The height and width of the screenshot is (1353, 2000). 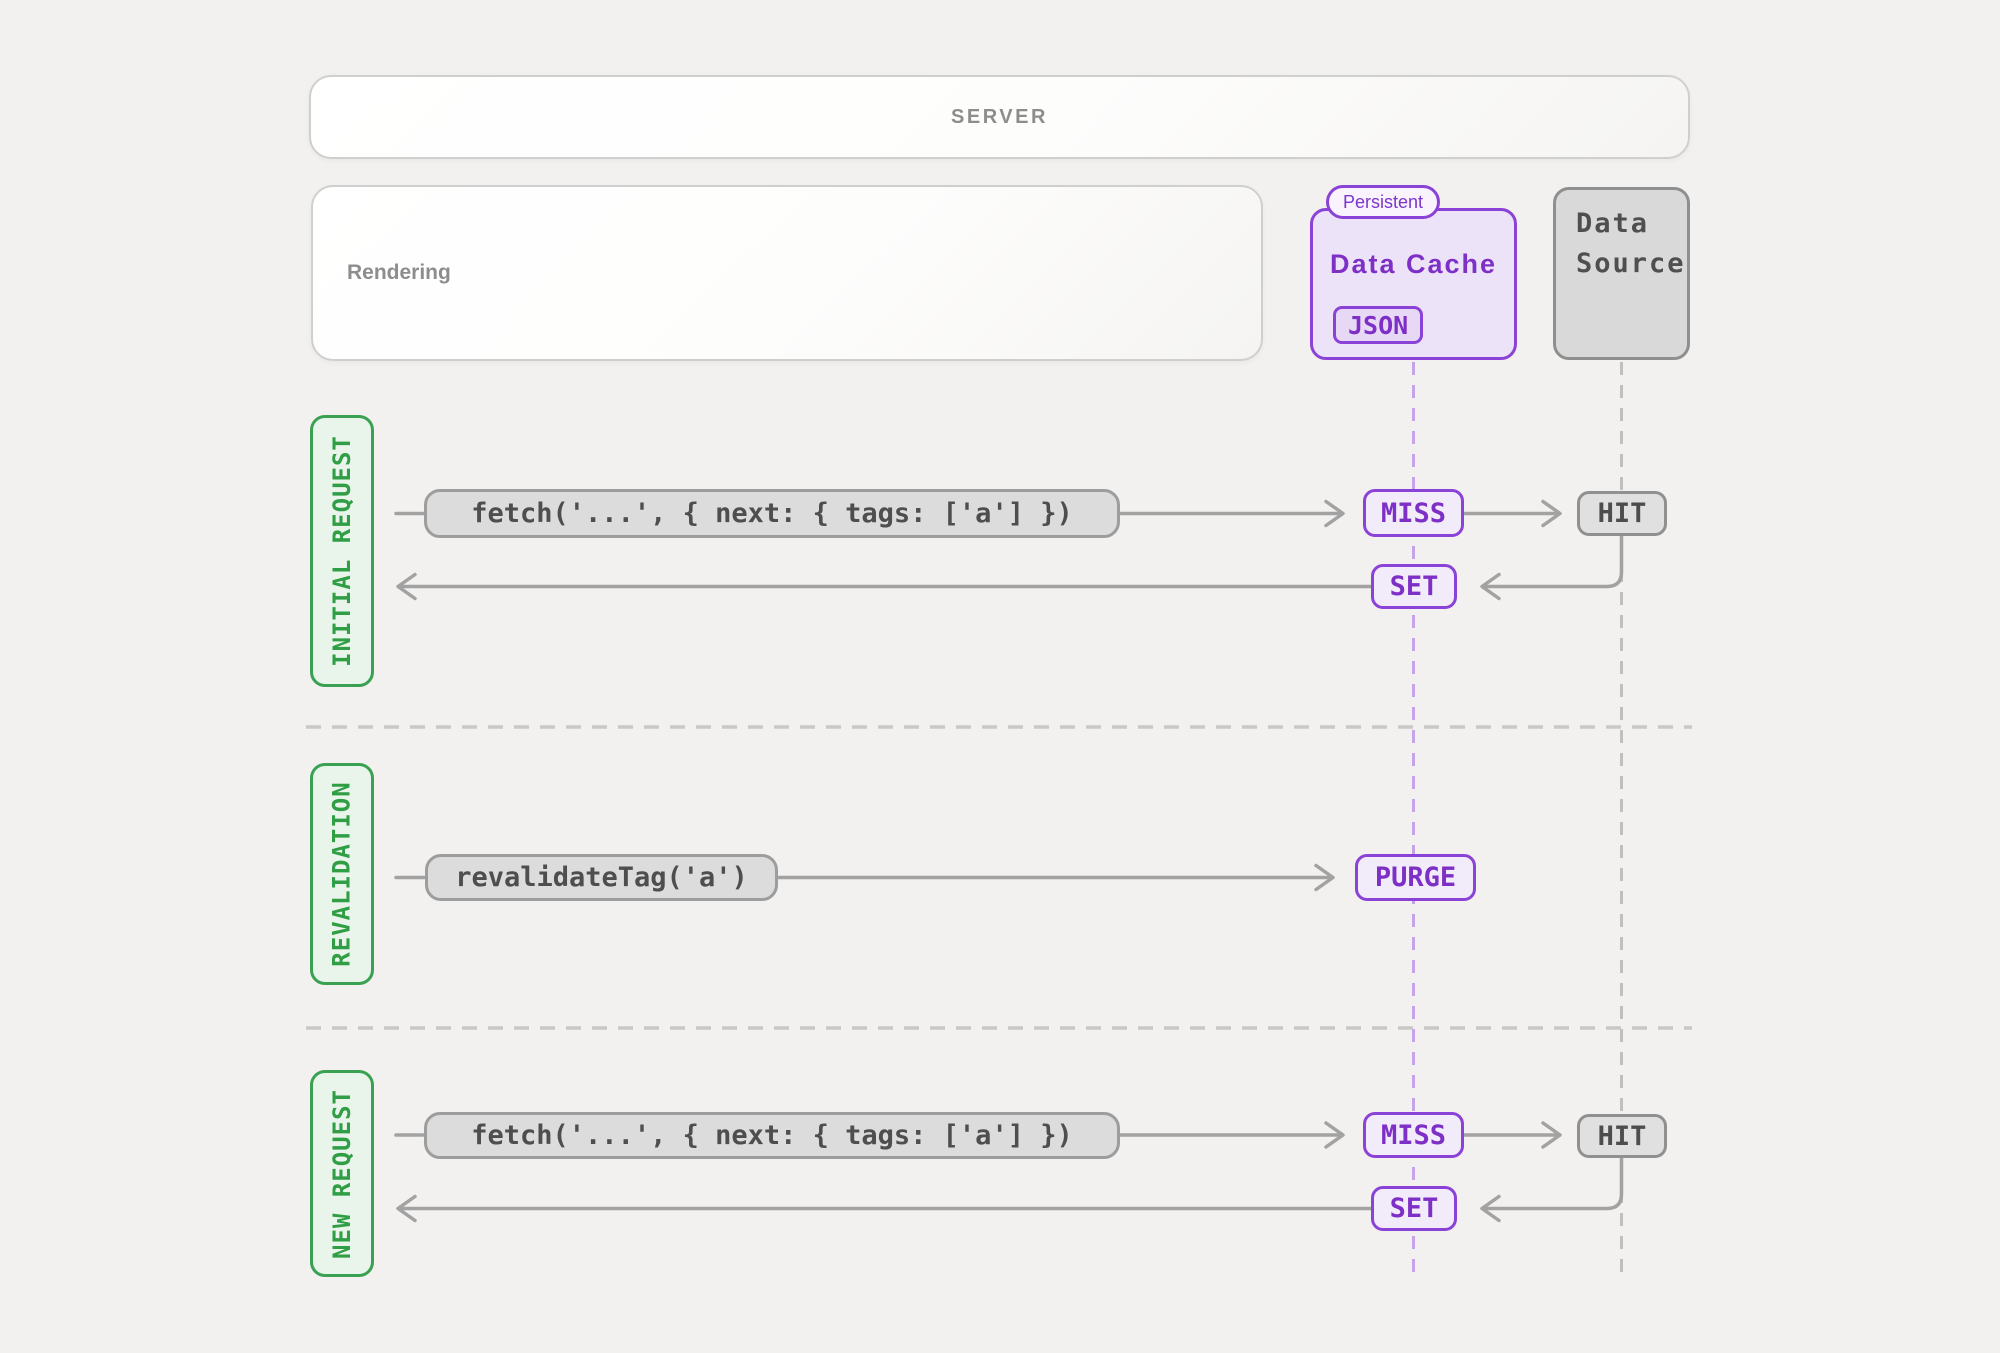 I want to click on cache-purge-badge: PURGE, so click(x=1415, y=877).